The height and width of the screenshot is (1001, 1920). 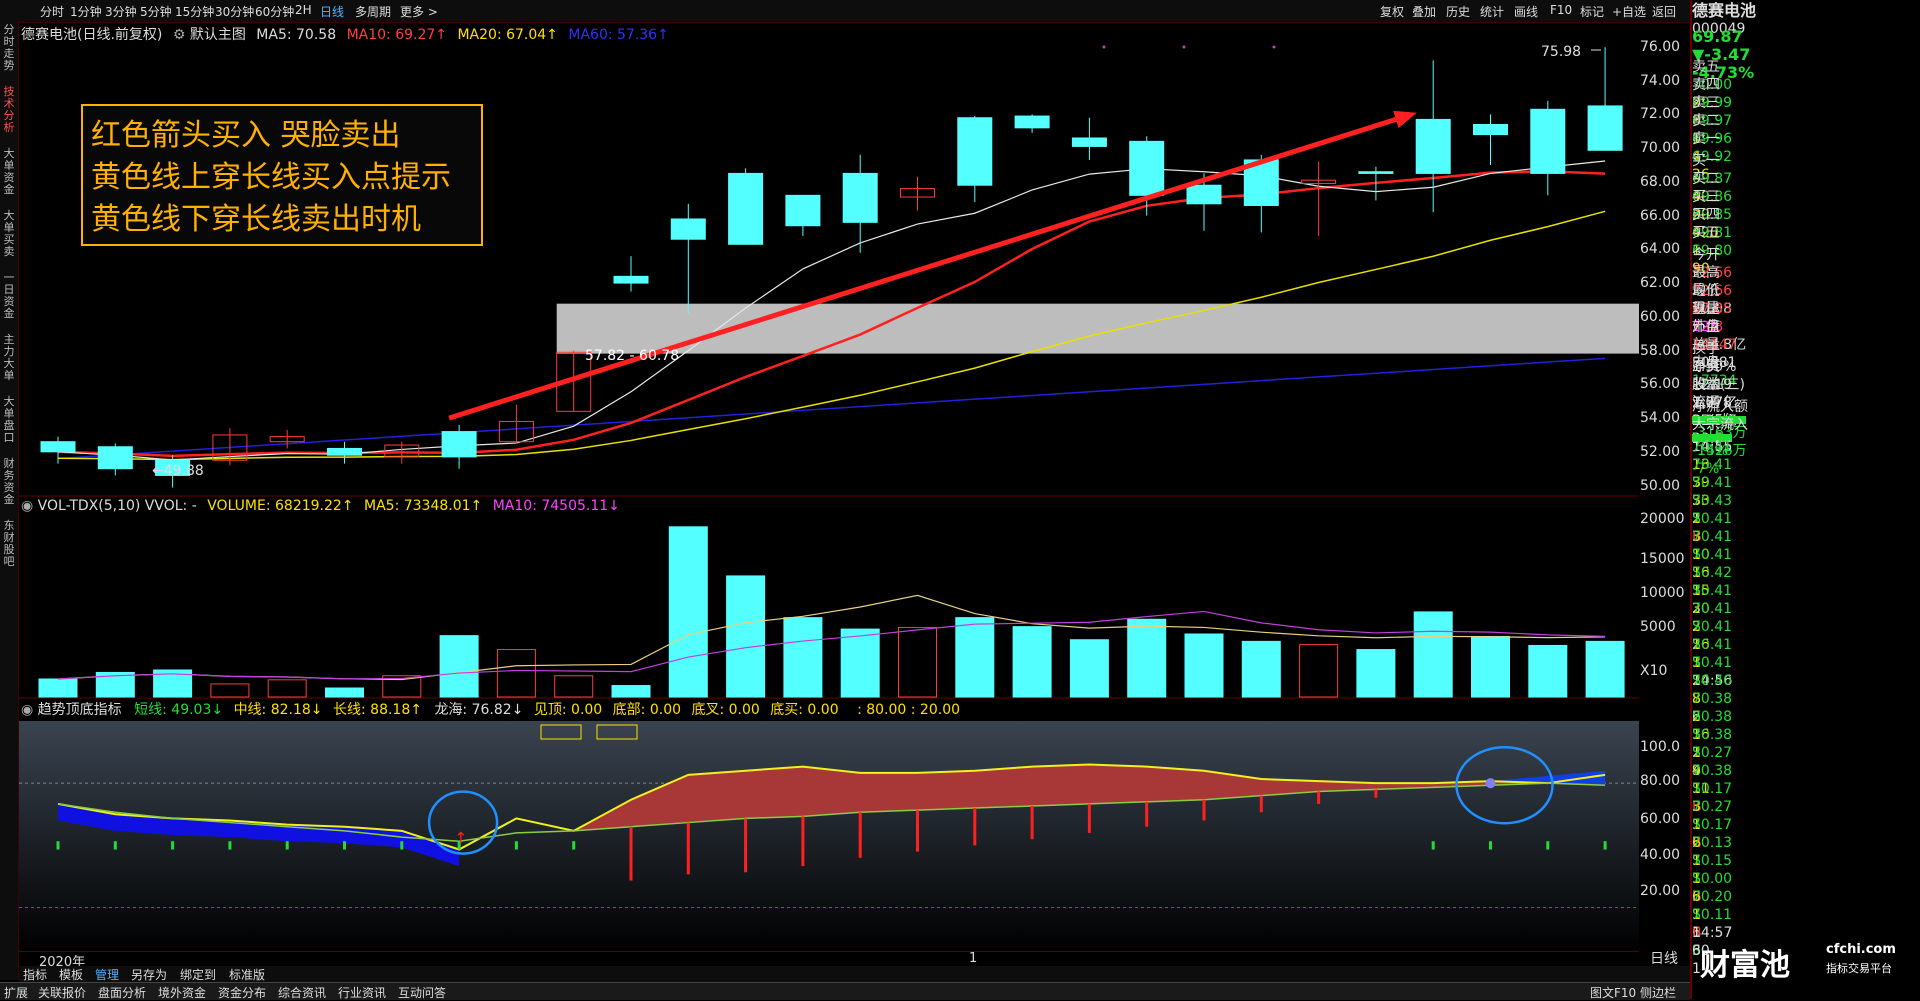 I want to click on vol-title: VOL-TDX(5,10) VVOL: -, so click(x=117, y=506).